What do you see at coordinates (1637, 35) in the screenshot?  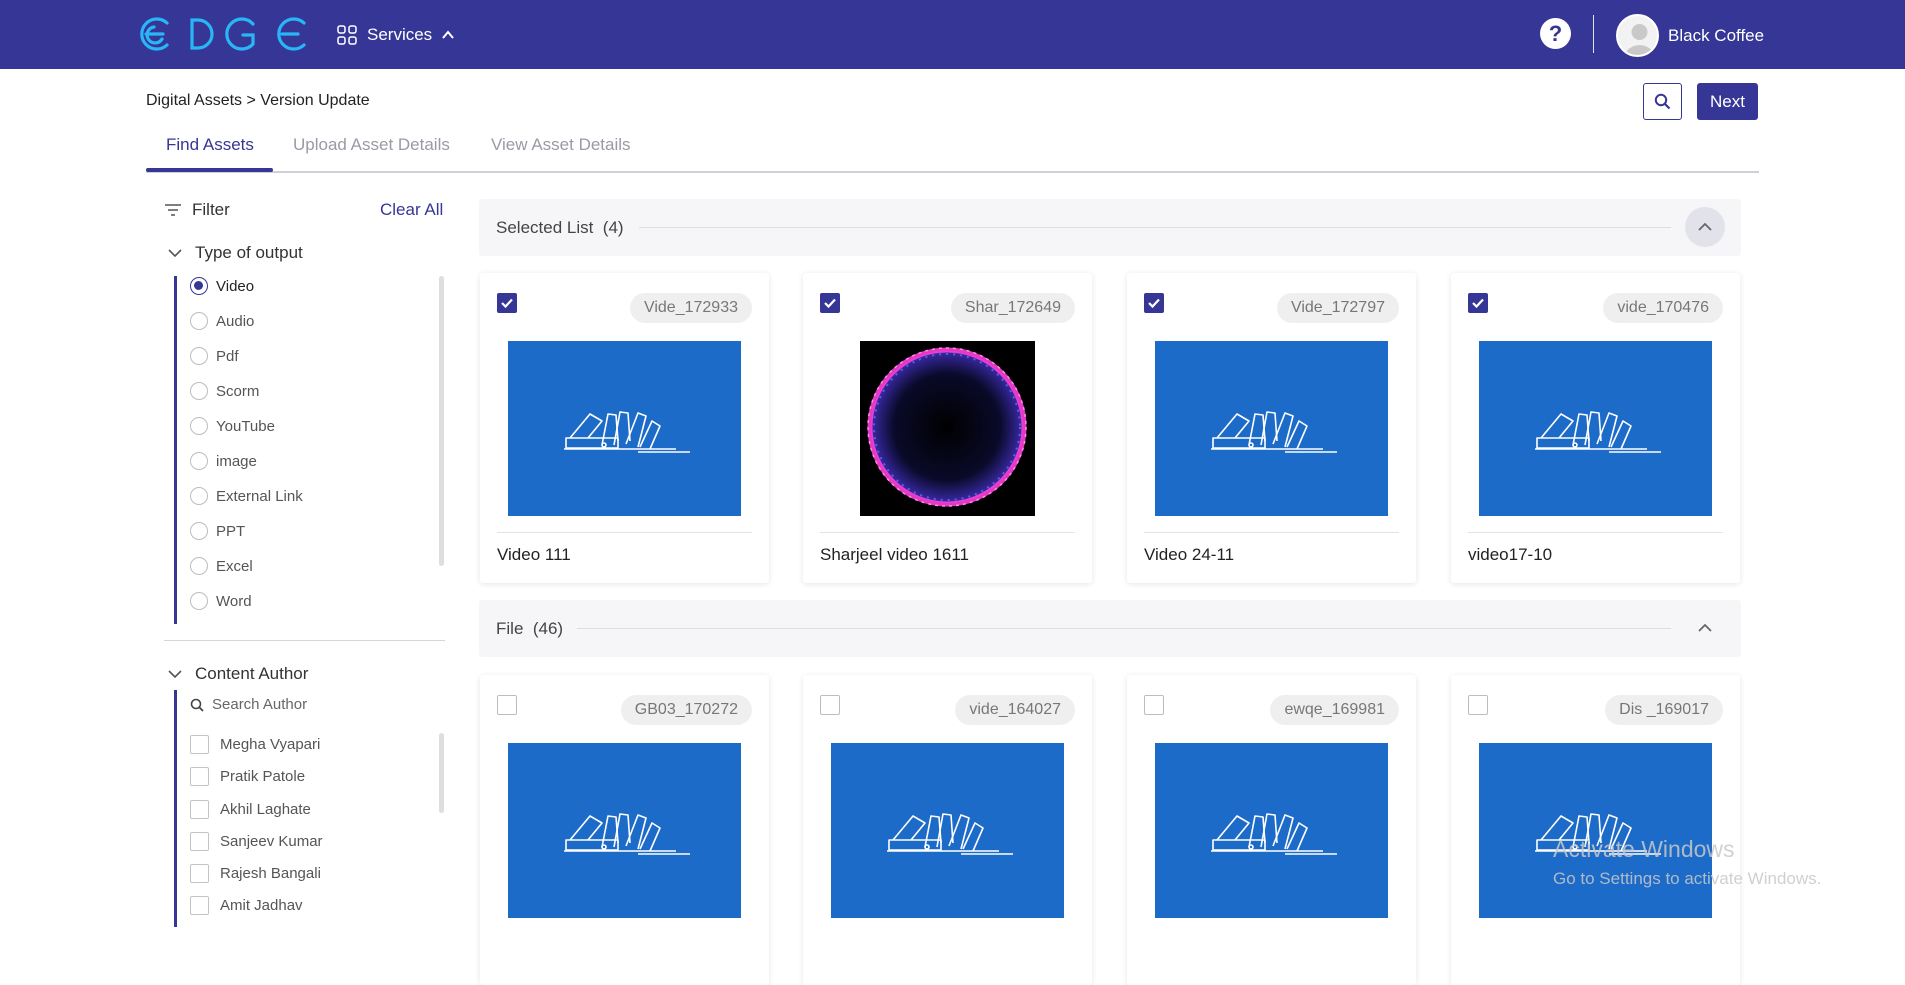 I see `user-avatar` at bounding box center [1637, 35].